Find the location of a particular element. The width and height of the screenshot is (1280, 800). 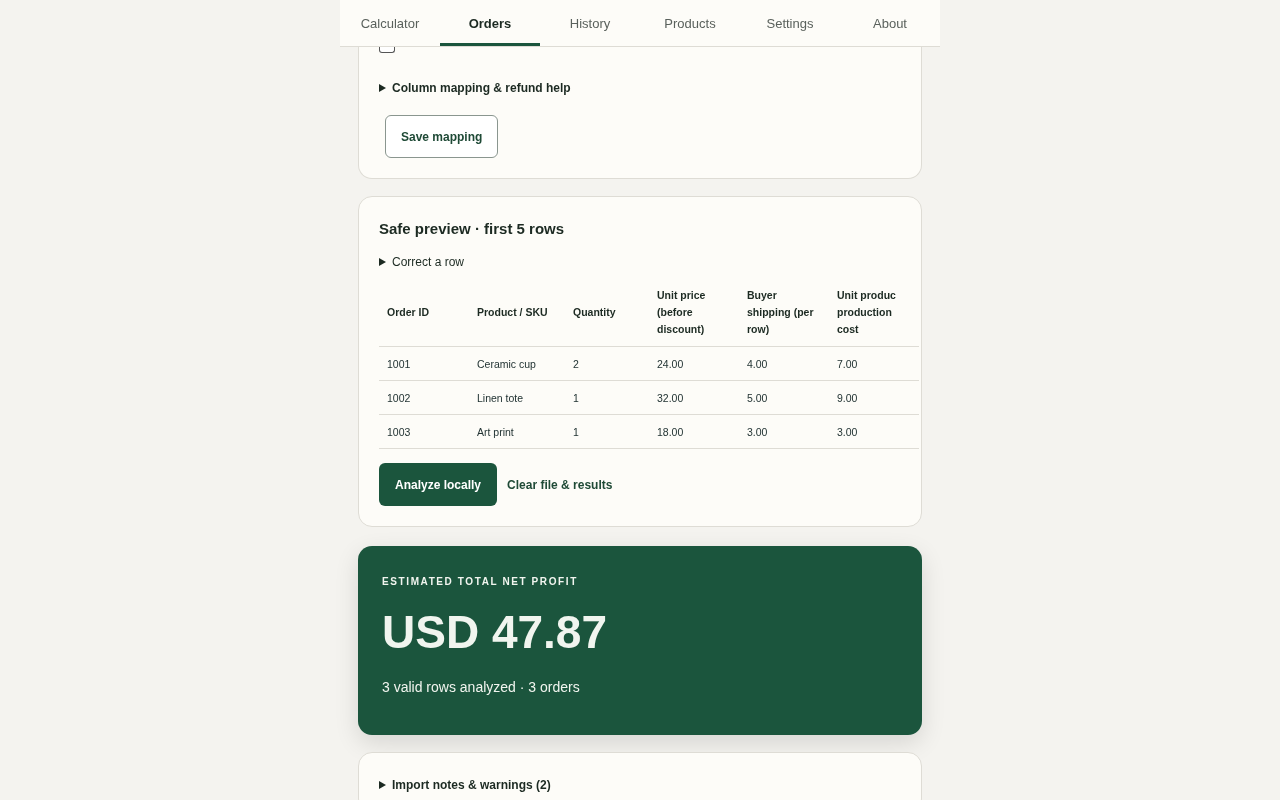

nav-tab: Settings is located at coordinates (790, 23).